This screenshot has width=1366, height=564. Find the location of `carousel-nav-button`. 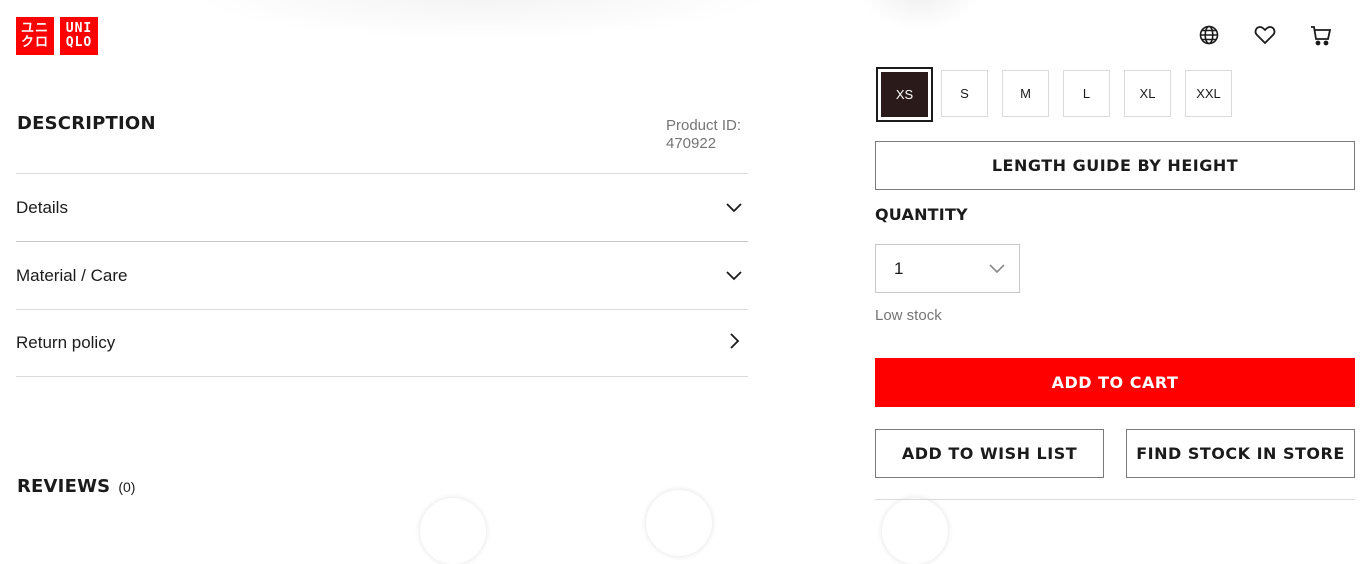

carousel-nav-button is located at coordinates (679, 523).